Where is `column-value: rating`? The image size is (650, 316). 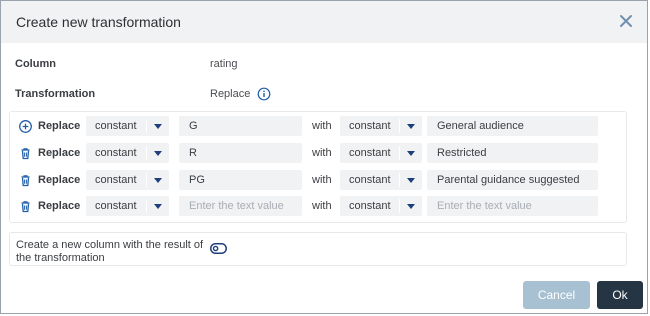 column-value: rating is located at coordinates (224, 64).